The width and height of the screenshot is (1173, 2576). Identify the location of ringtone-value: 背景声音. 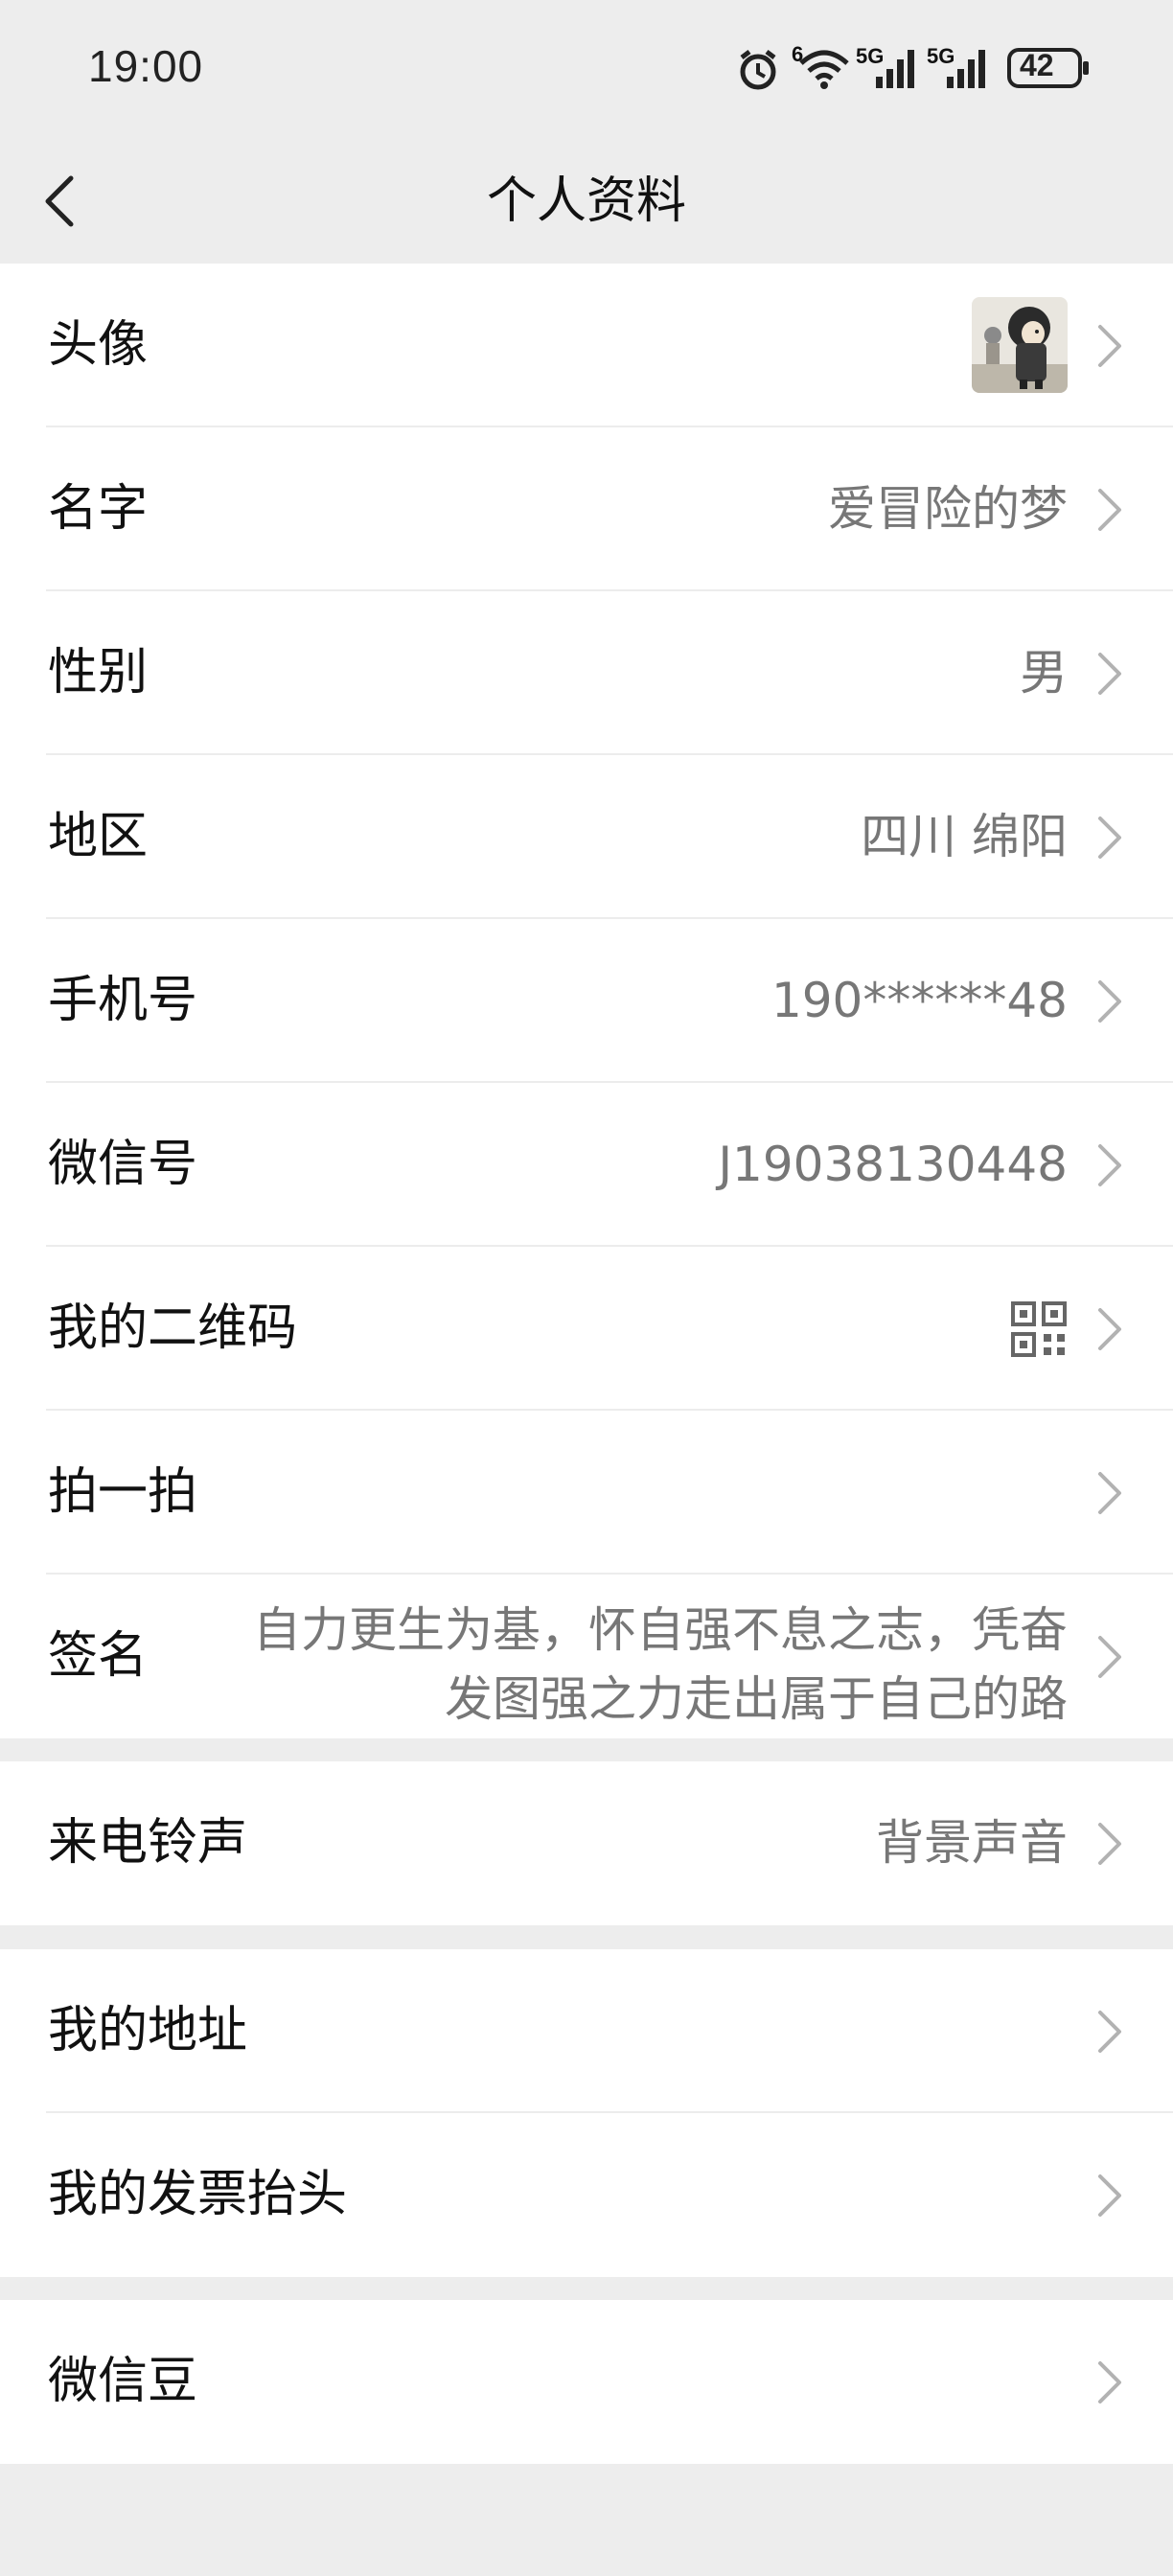
(972, 1843).